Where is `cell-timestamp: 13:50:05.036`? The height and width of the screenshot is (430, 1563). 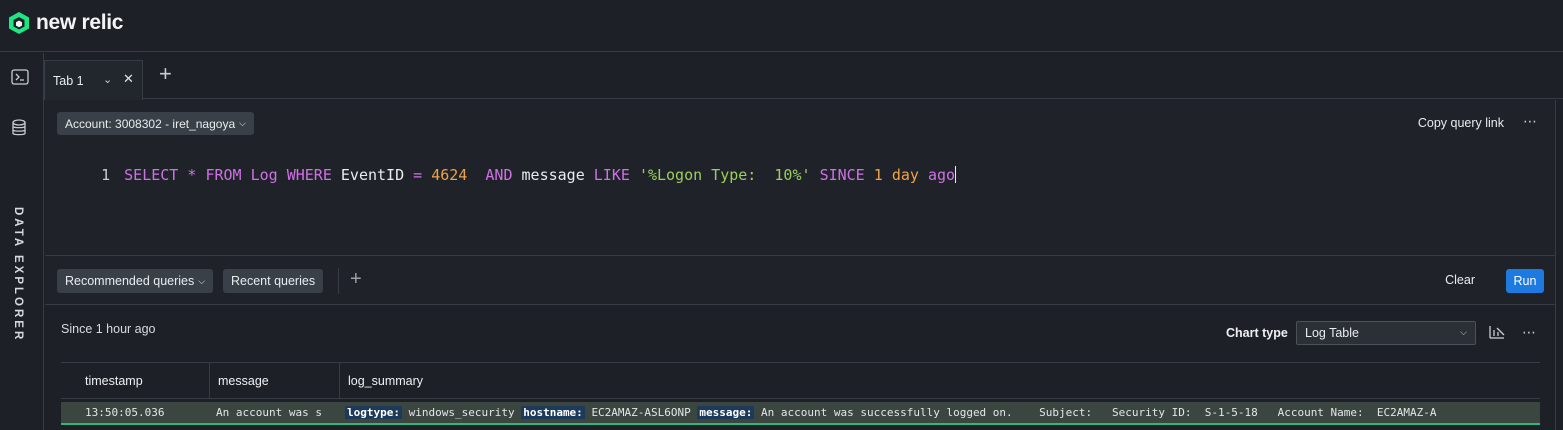 cell-timestamp: 13:50:05.036 is located at coordinates (125, 412).